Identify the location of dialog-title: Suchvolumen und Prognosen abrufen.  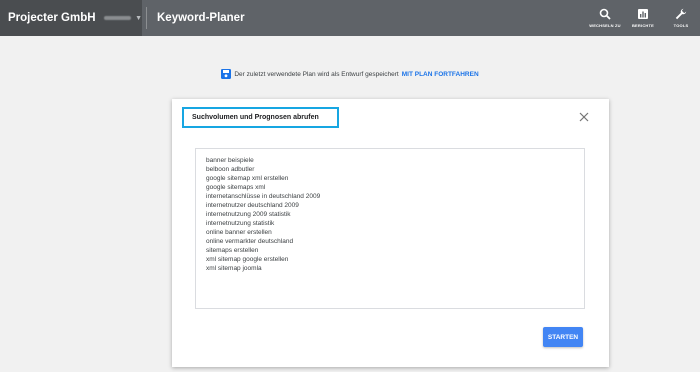
(255, 117).